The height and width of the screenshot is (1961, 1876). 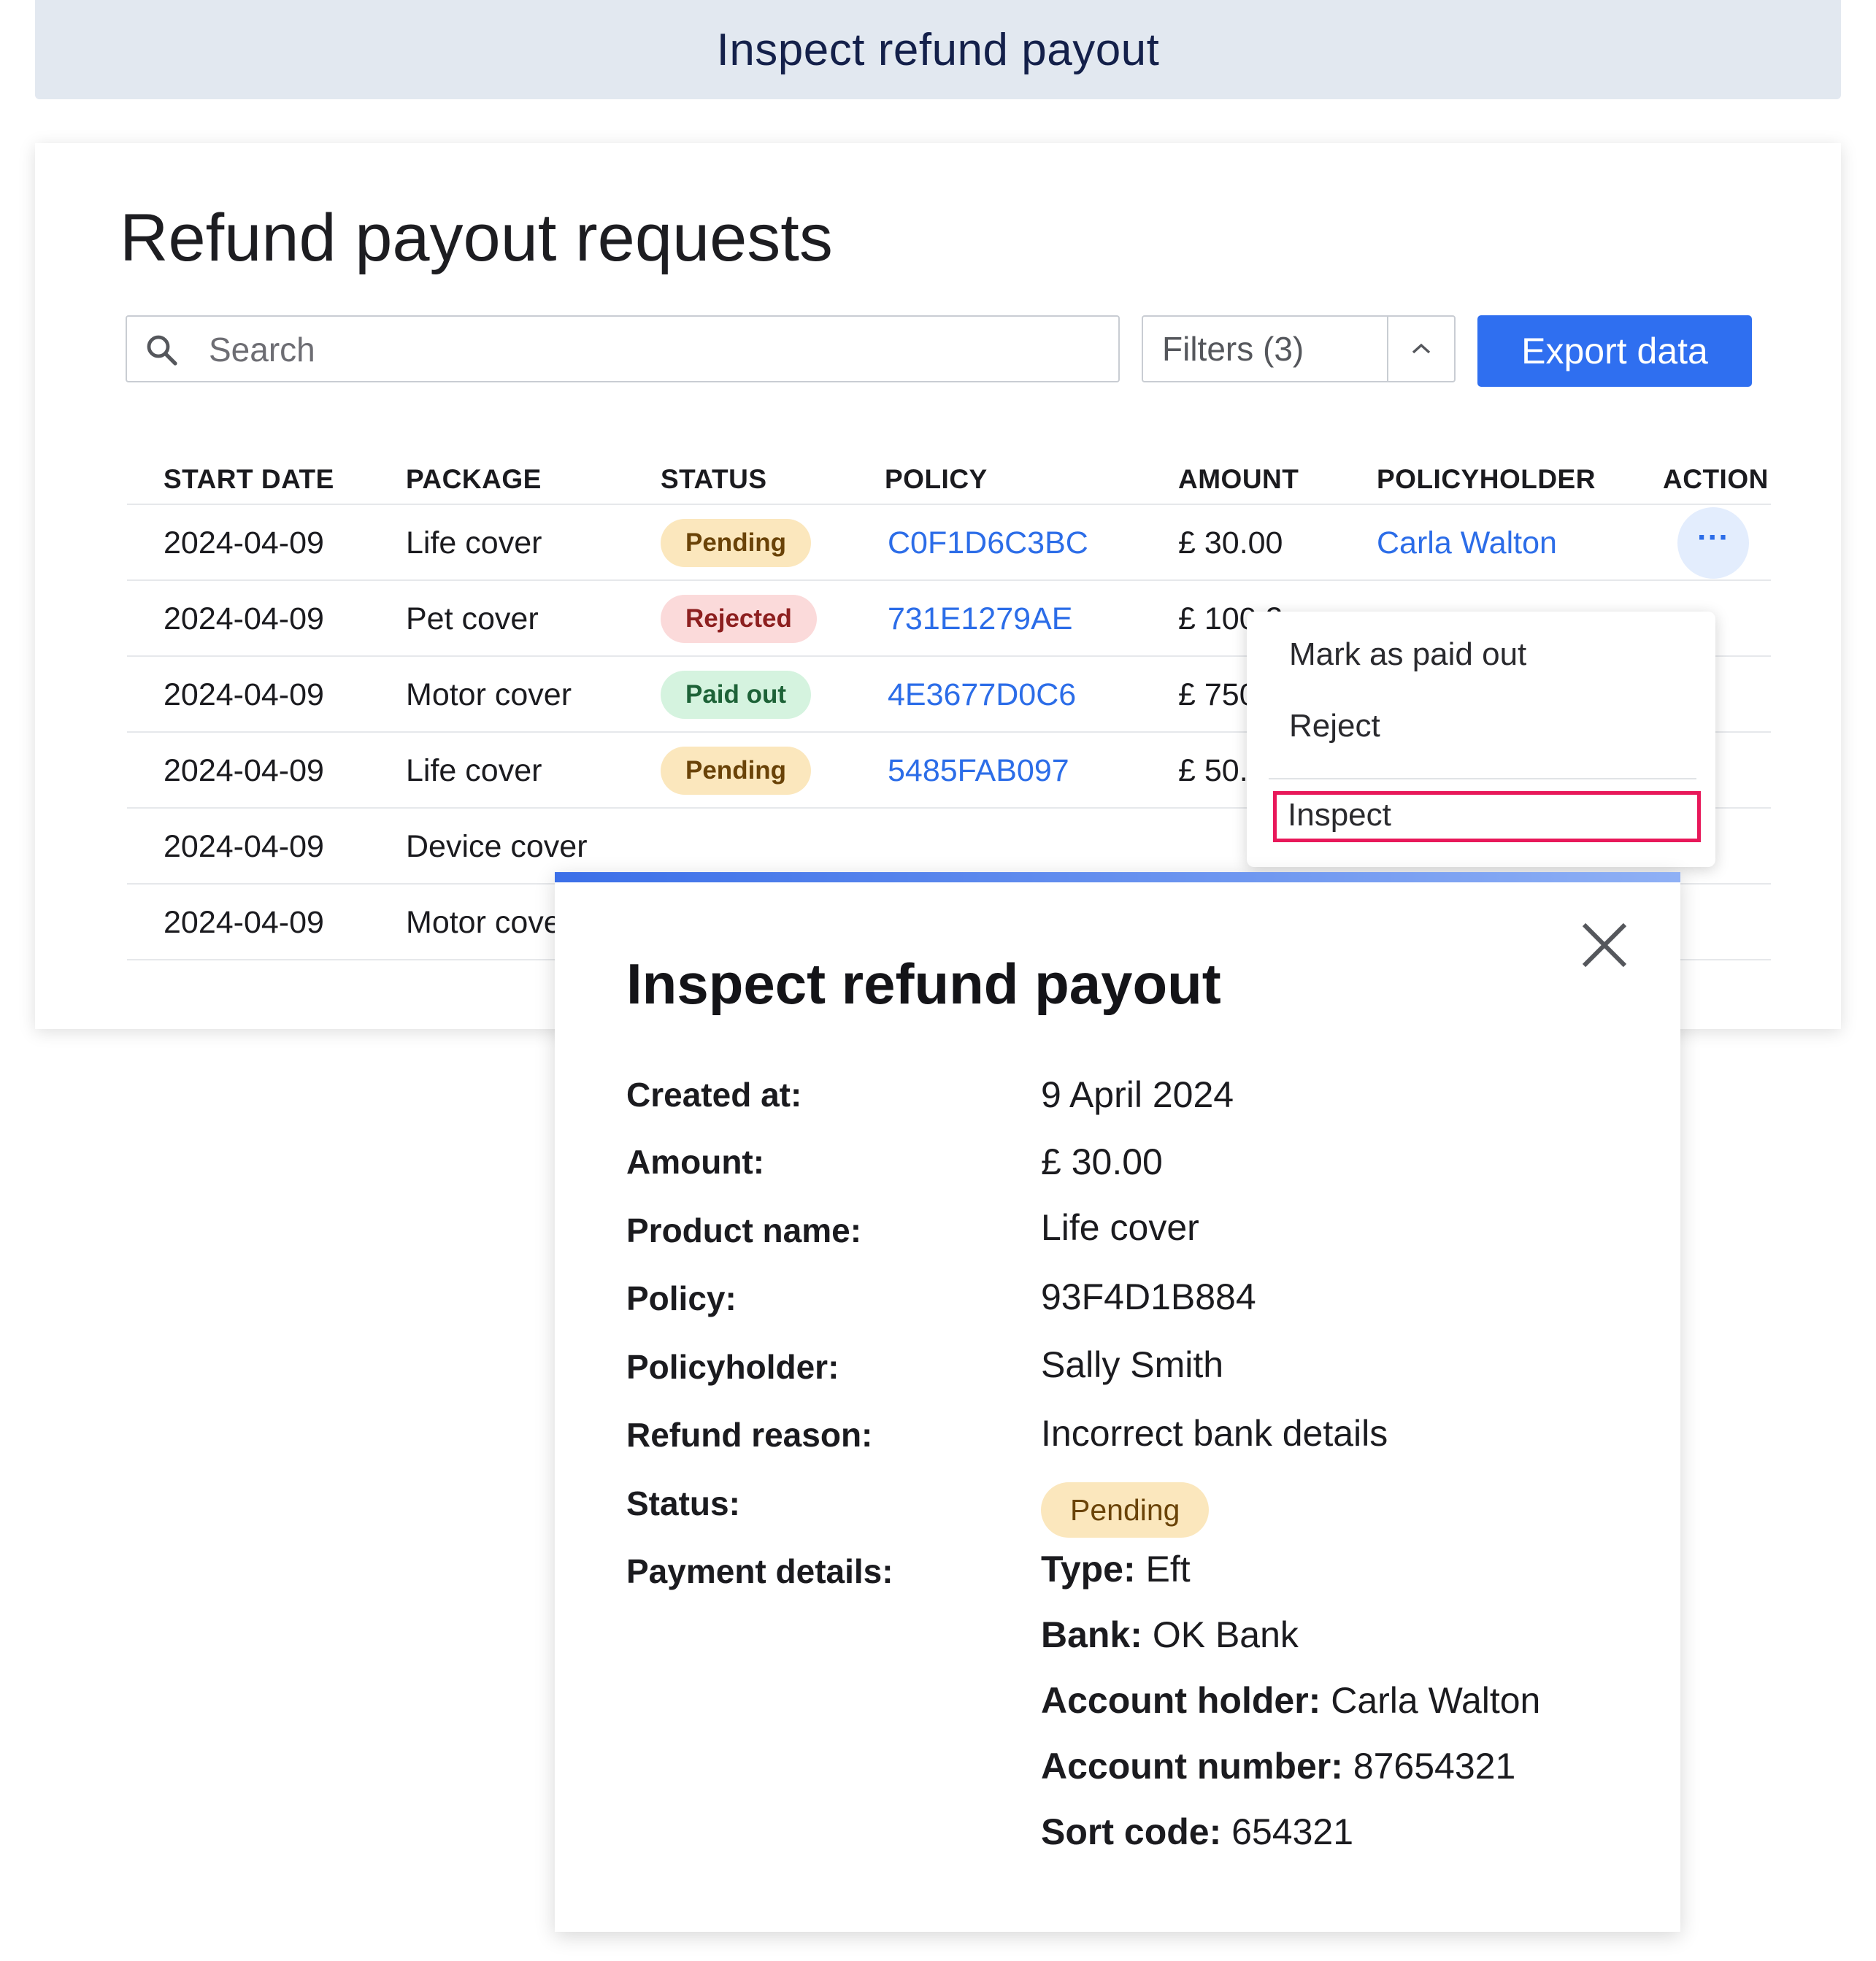 What do you see at coordinates (1334, 726) in the screenshot?
I see `menu-item-reject: Reject` at bounding box center [1334, 726].